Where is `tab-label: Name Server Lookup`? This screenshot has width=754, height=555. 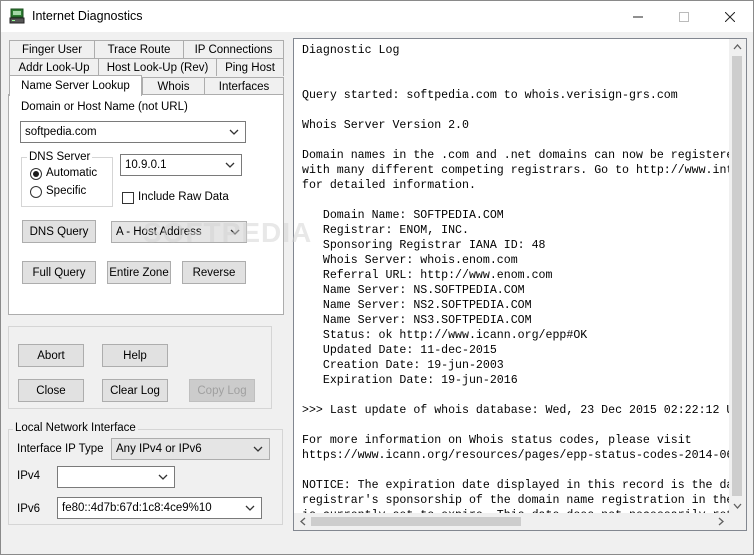 tab-label: Name Server Lookup is located at coordinates (75, 86).